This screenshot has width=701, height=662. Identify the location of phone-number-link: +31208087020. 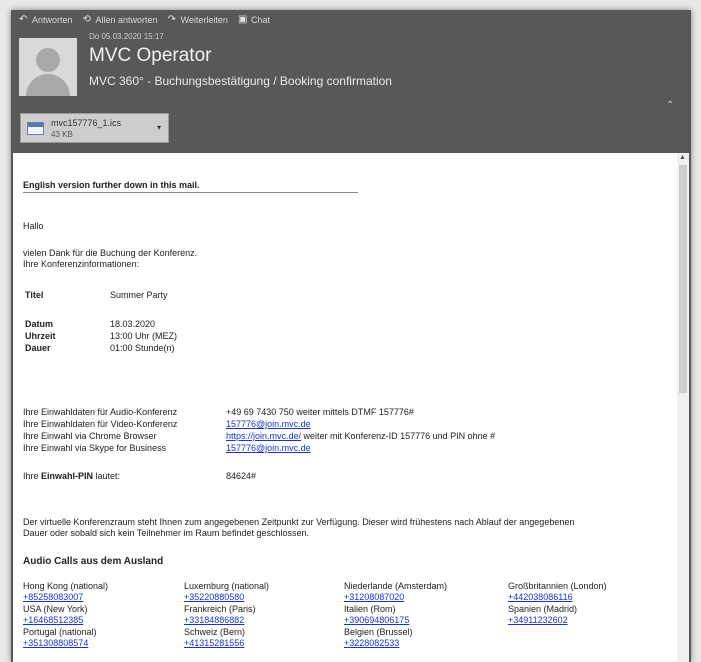
(374, 597).